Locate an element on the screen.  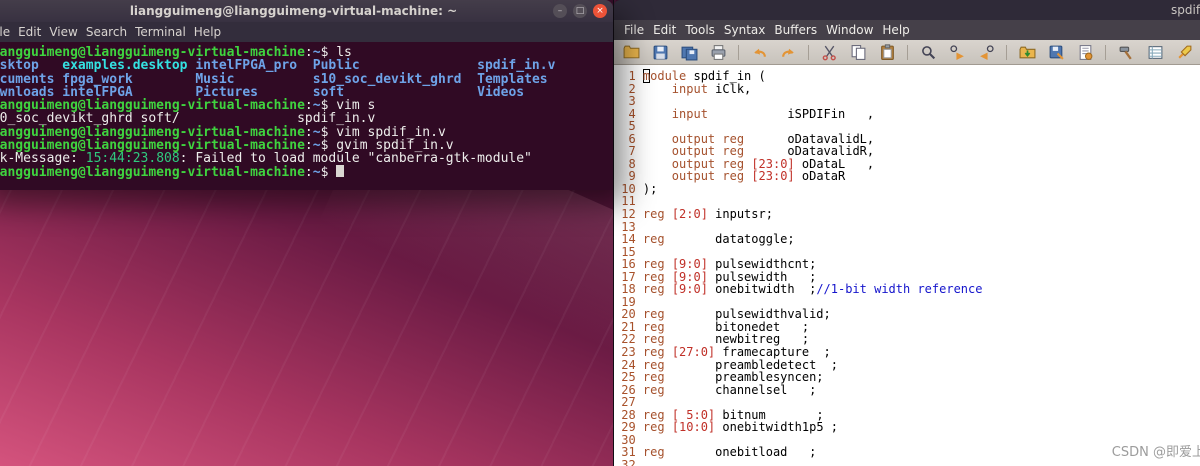
code-line: 14 reg datatoggle; is located at coordinates (907, 239).